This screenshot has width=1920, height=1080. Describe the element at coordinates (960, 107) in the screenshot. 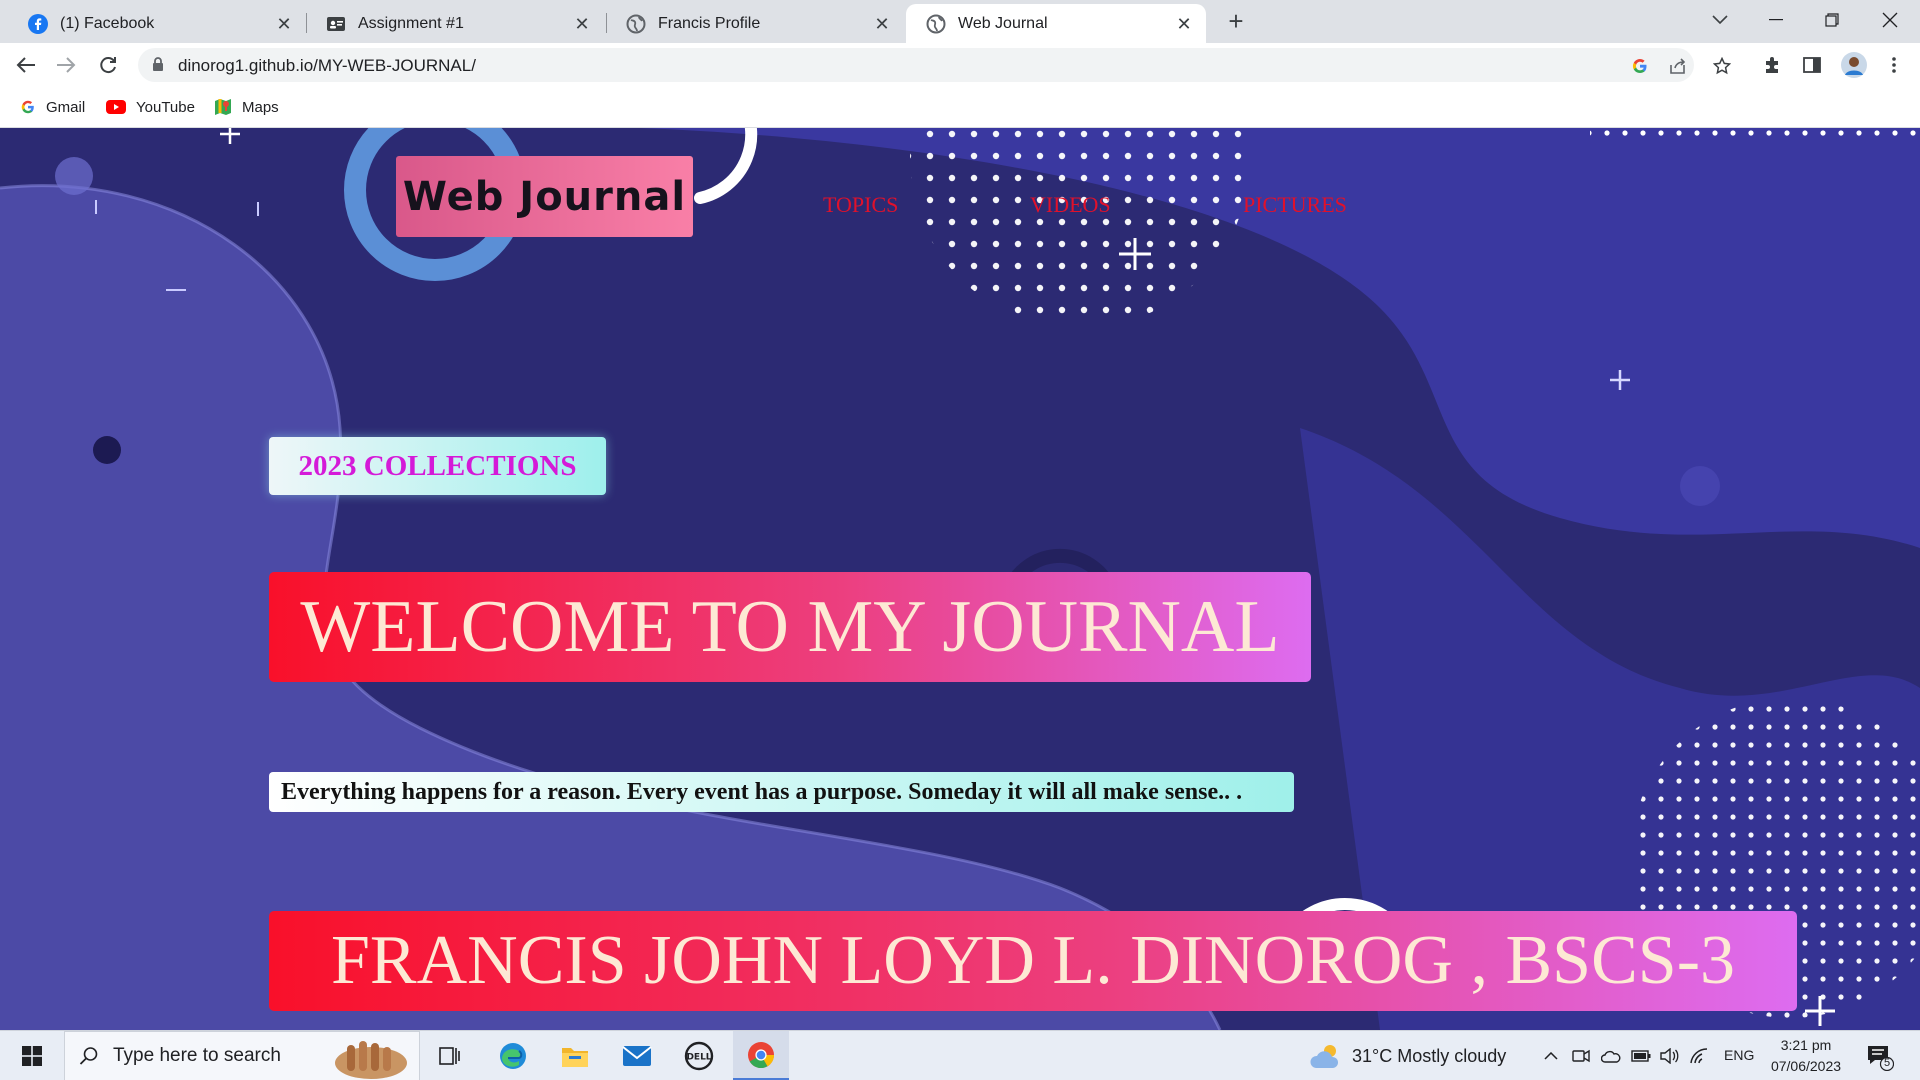

I see `bookmarks-bar: Gmail YouTube Maps` at that location.